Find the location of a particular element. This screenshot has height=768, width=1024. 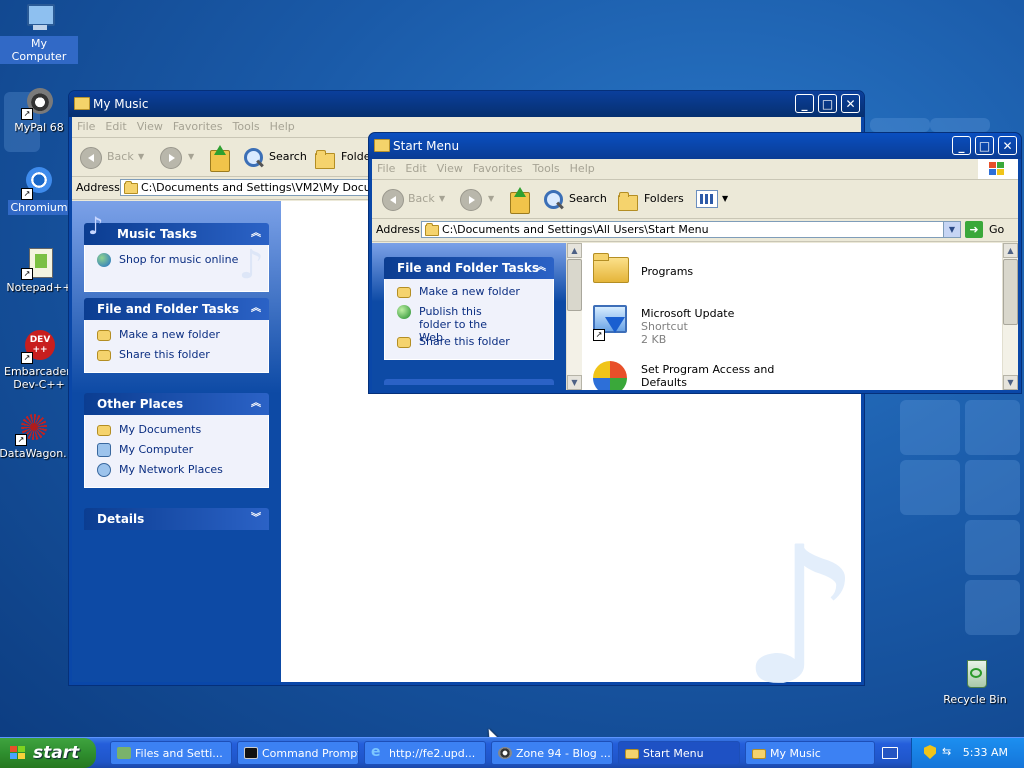

desktop-icon-chromium: ↗ Chromium is located at coordinates (39, 190).